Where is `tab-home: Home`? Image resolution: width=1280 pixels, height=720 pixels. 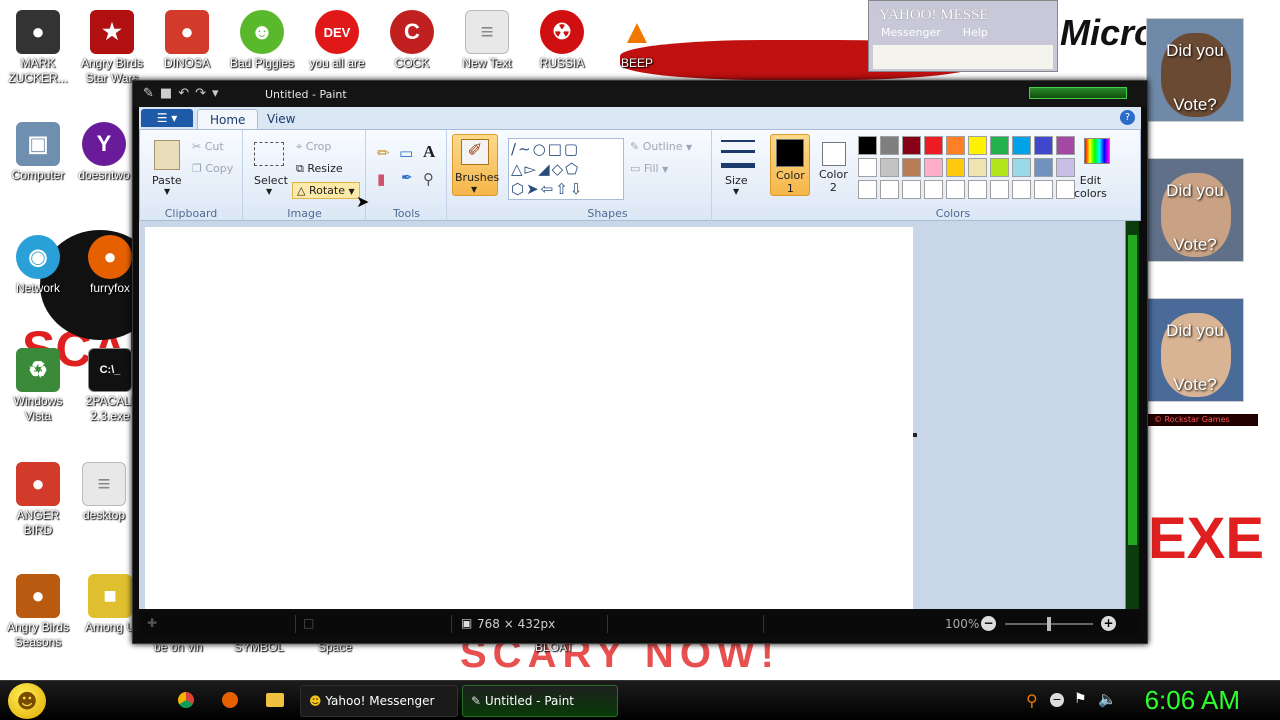 tab-home: Home is located at coordinates (228, 119).